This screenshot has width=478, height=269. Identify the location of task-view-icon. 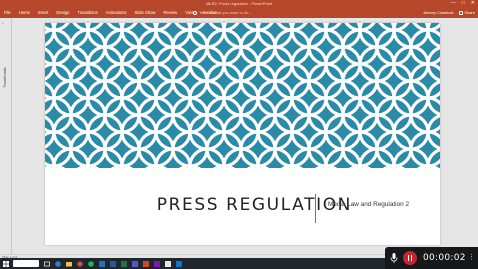
(46, 263).